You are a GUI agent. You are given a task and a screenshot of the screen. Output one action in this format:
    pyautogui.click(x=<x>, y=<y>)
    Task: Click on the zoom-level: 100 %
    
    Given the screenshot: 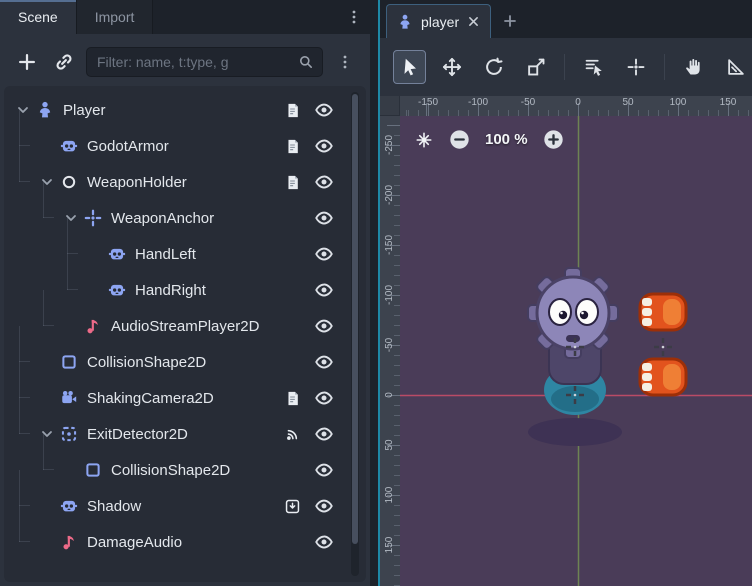 What is the action you would take?
    pyautogui.click(x=506, y=139)
    